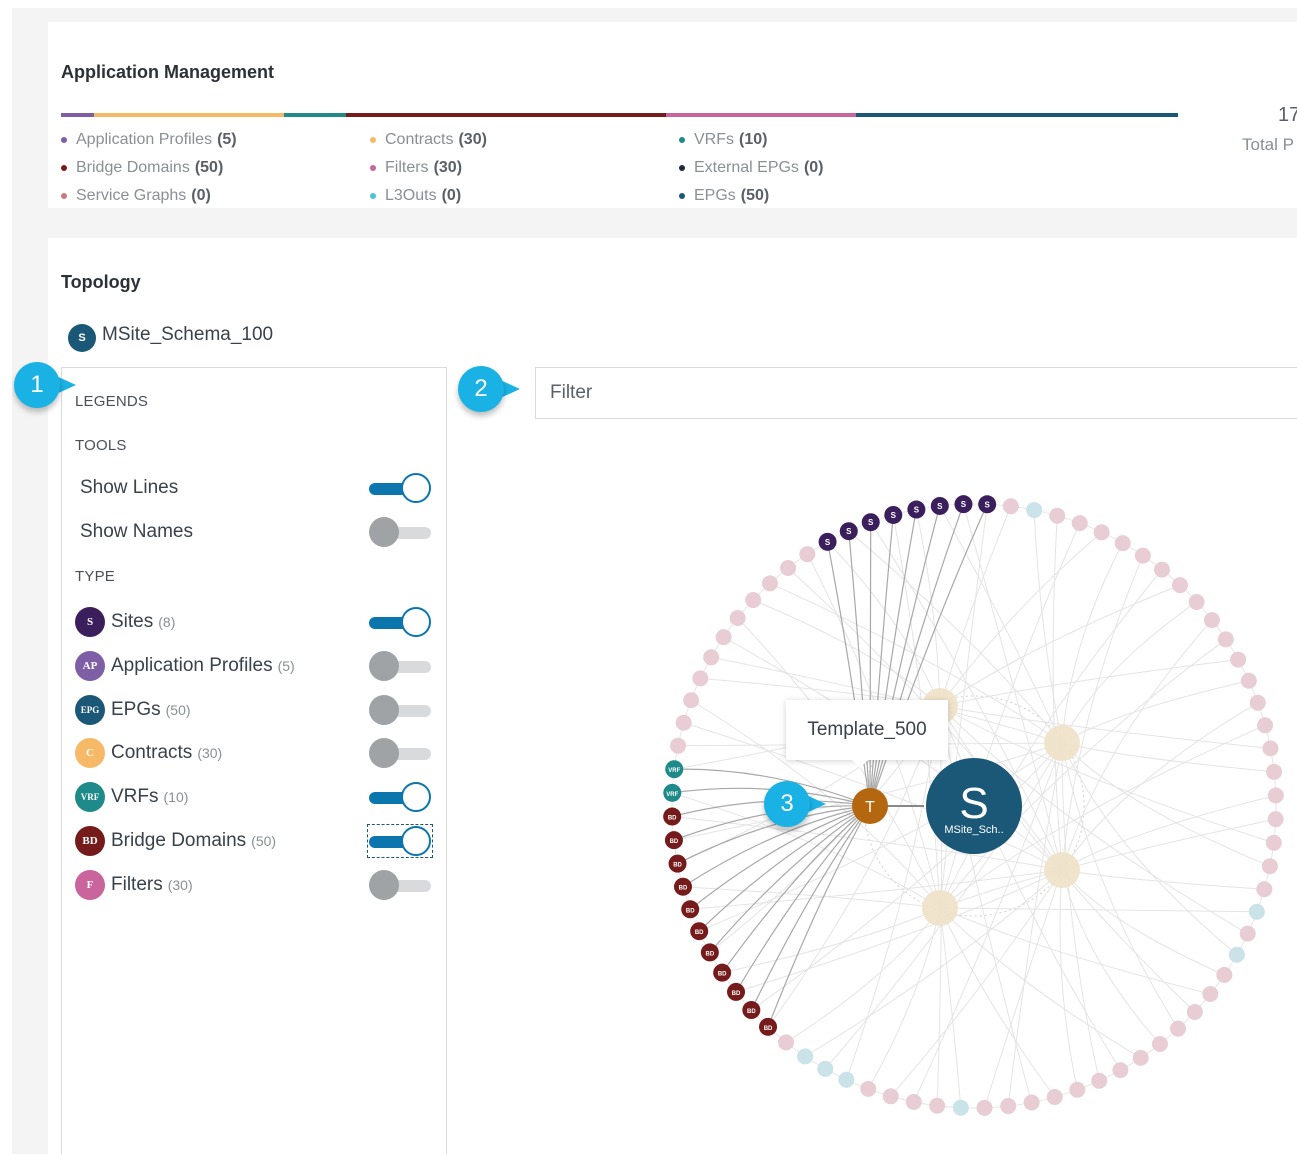 The height and width of the screenshot is (1154, 1297). I want to click on schema-node-label: MSite_Sch.., so click(973, 830).